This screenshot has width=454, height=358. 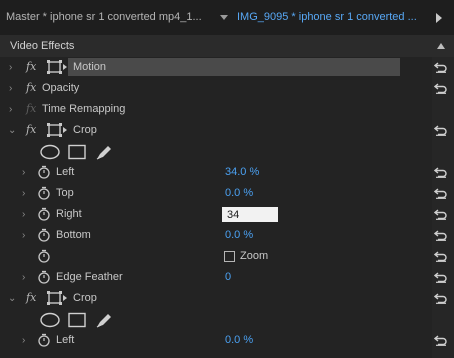 I want to click on effect-label-opacity: Opacity, so click(x=61, y=88).